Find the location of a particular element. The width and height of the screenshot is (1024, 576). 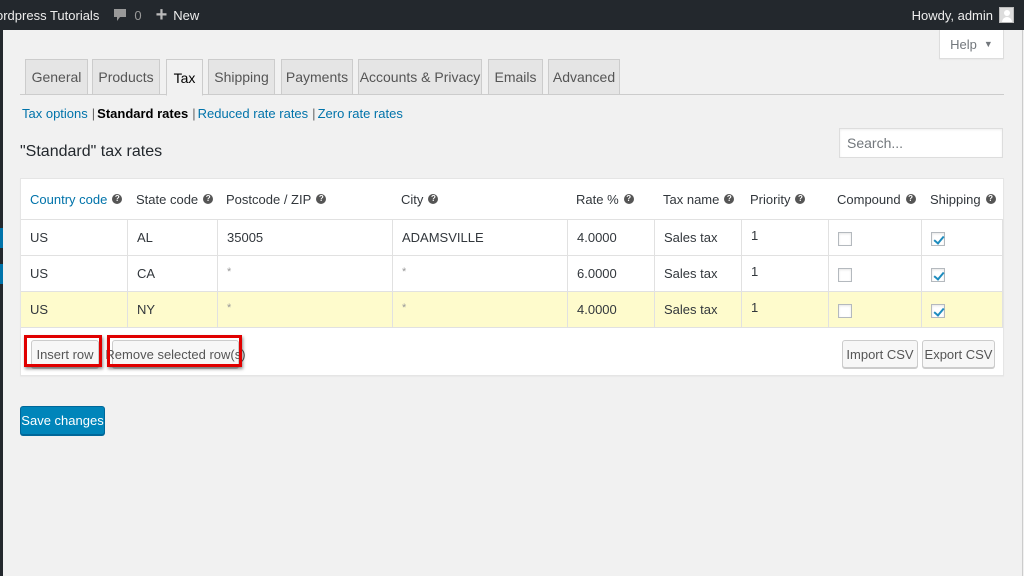

new-content-link: + New is located at coordinates (178, 15).